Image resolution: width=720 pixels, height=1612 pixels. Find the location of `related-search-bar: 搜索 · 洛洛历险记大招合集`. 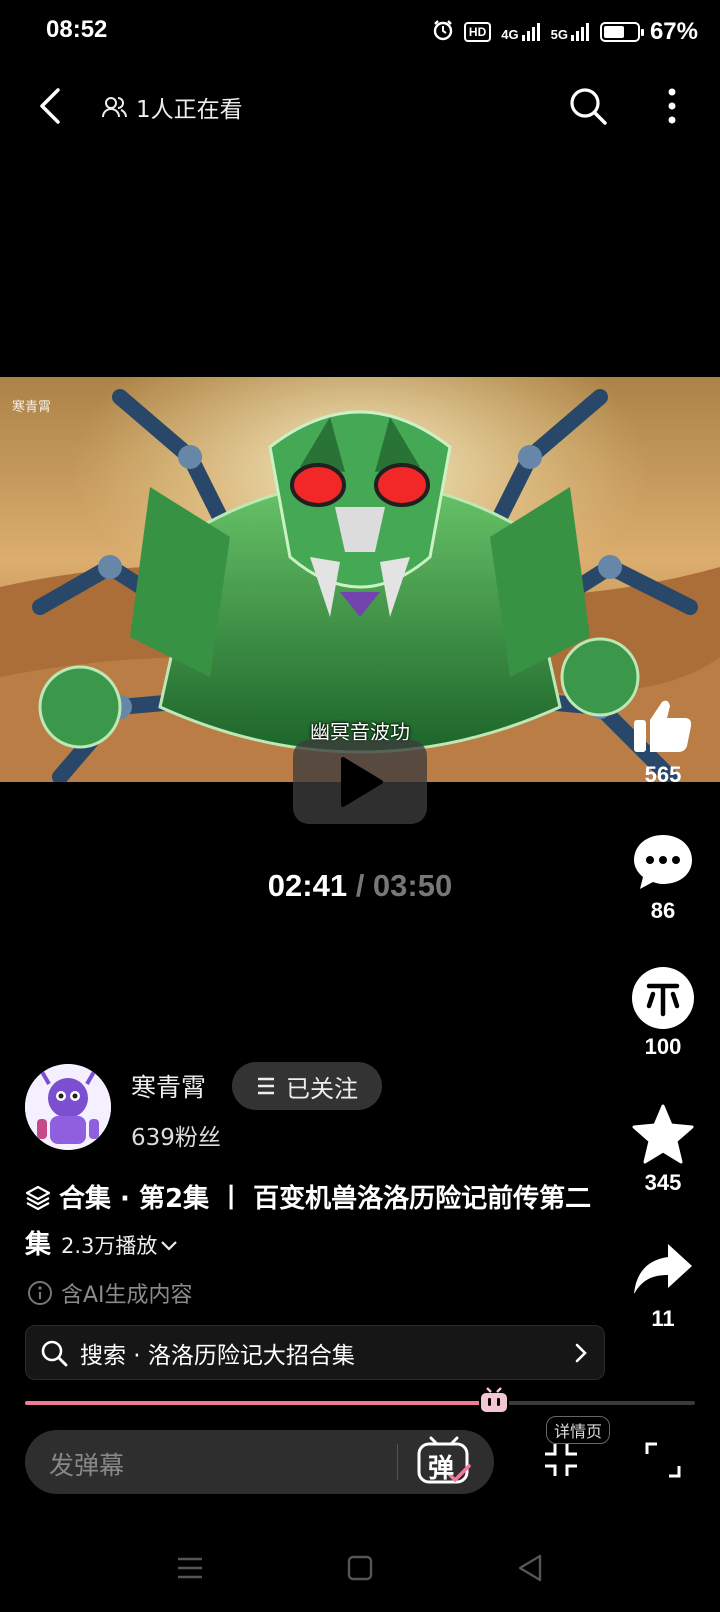

related-search-bar: 搜索 · 洛洛历险记大招合集 is located at coordinates (315, 1352).